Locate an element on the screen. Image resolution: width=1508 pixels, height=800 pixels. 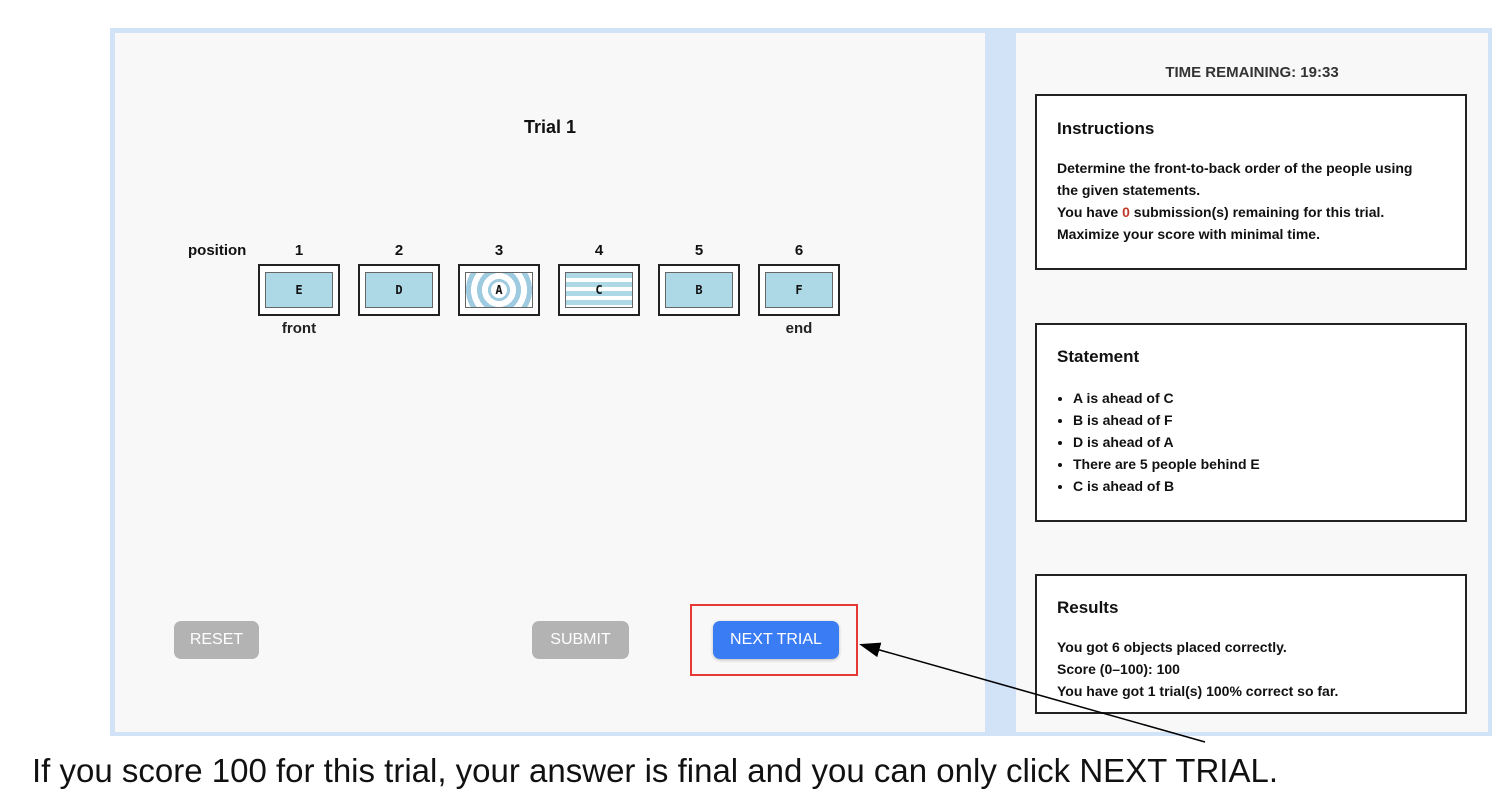
tile-letter: E is located at coordinates (299, 290).